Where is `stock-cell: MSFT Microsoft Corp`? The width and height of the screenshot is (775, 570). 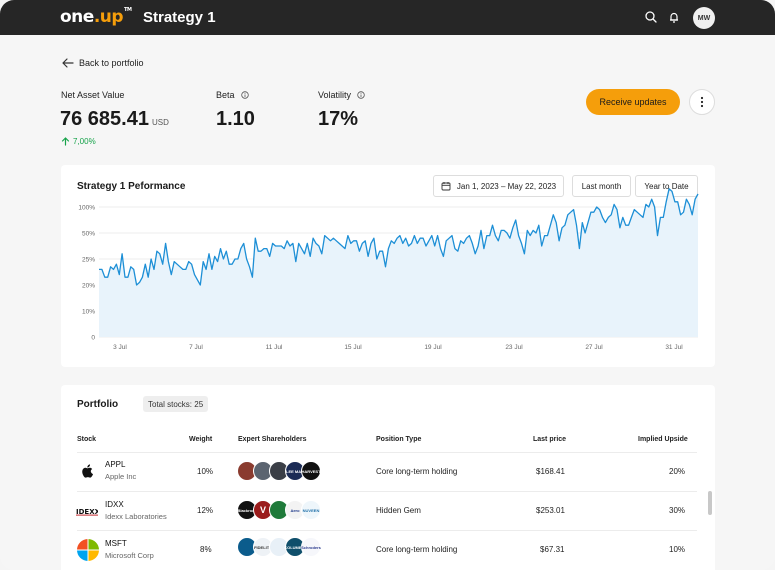
stock-cell: MSFT Microsoft Corp is located at coordinates (129, 549).